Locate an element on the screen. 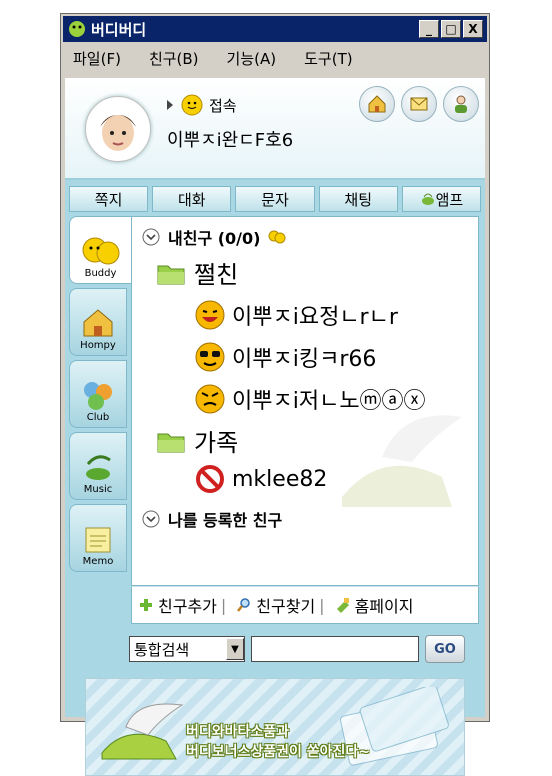 This screenshot has height=776, width=552. menu-friend: 친구(B) is located at coordinates (174, 58).